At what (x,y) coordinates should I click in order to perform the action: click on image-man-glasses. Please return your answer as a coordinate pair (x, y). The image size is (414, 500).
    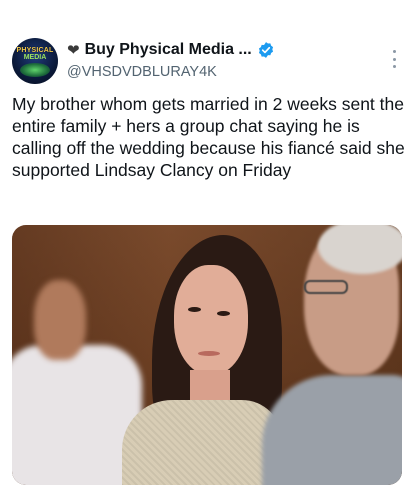
    Looking at the image, I should click on (326, 287).